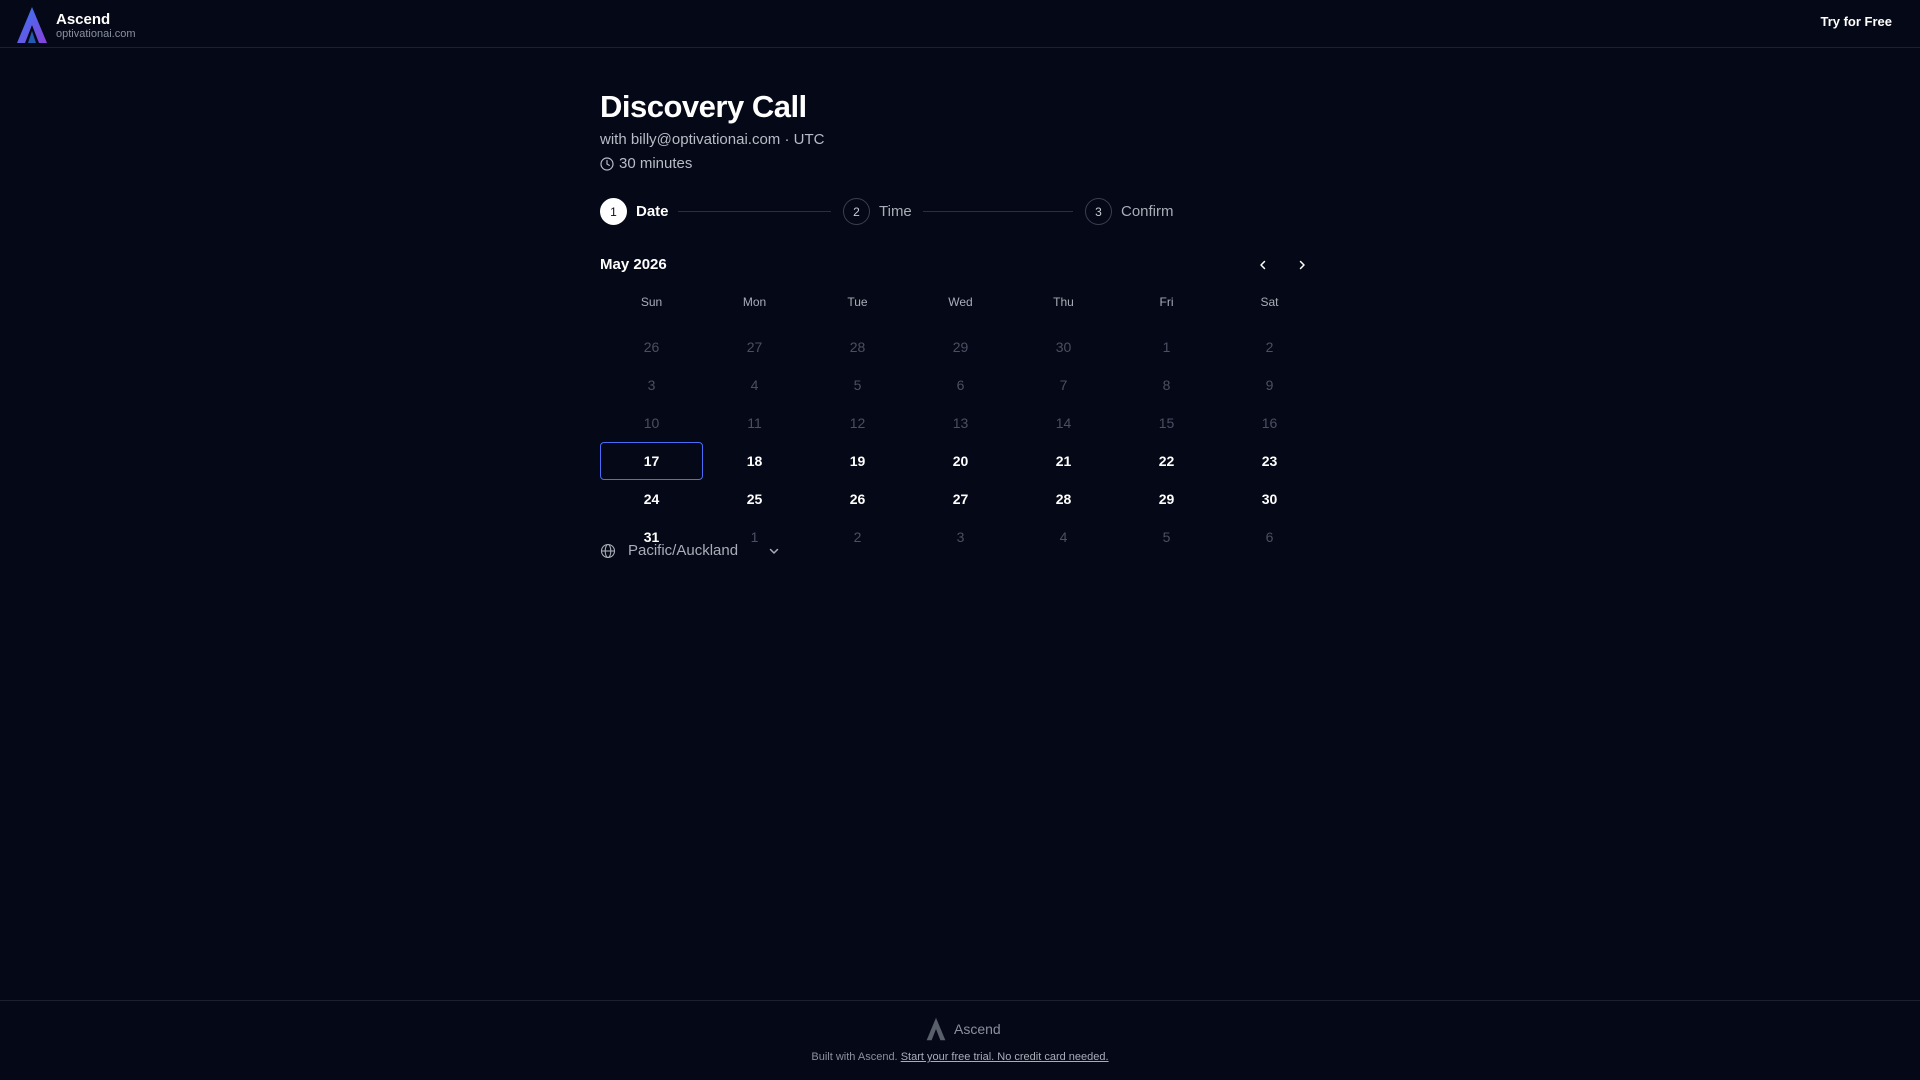 The image size is (1920, 1080). Describe the element at coordinates (651, 302) in the screenshot. I see `weekday-header: Sun` at that location.